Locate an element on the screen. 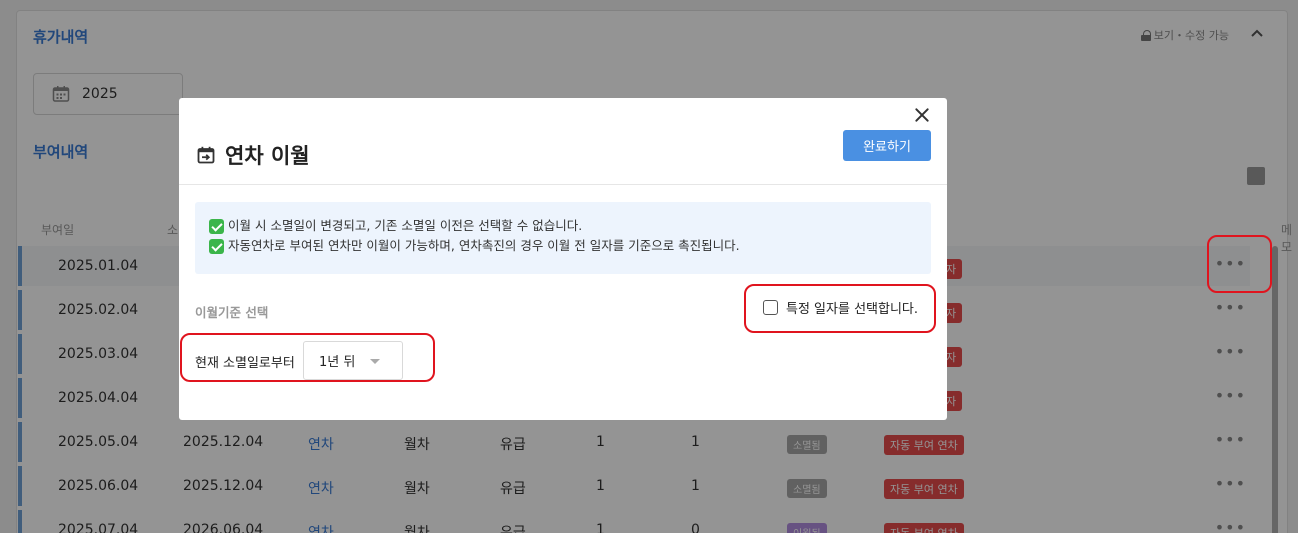 Image resolution: width=1298 pixels, height=533 pixels. header-divider is located at coordinates (563, 184).